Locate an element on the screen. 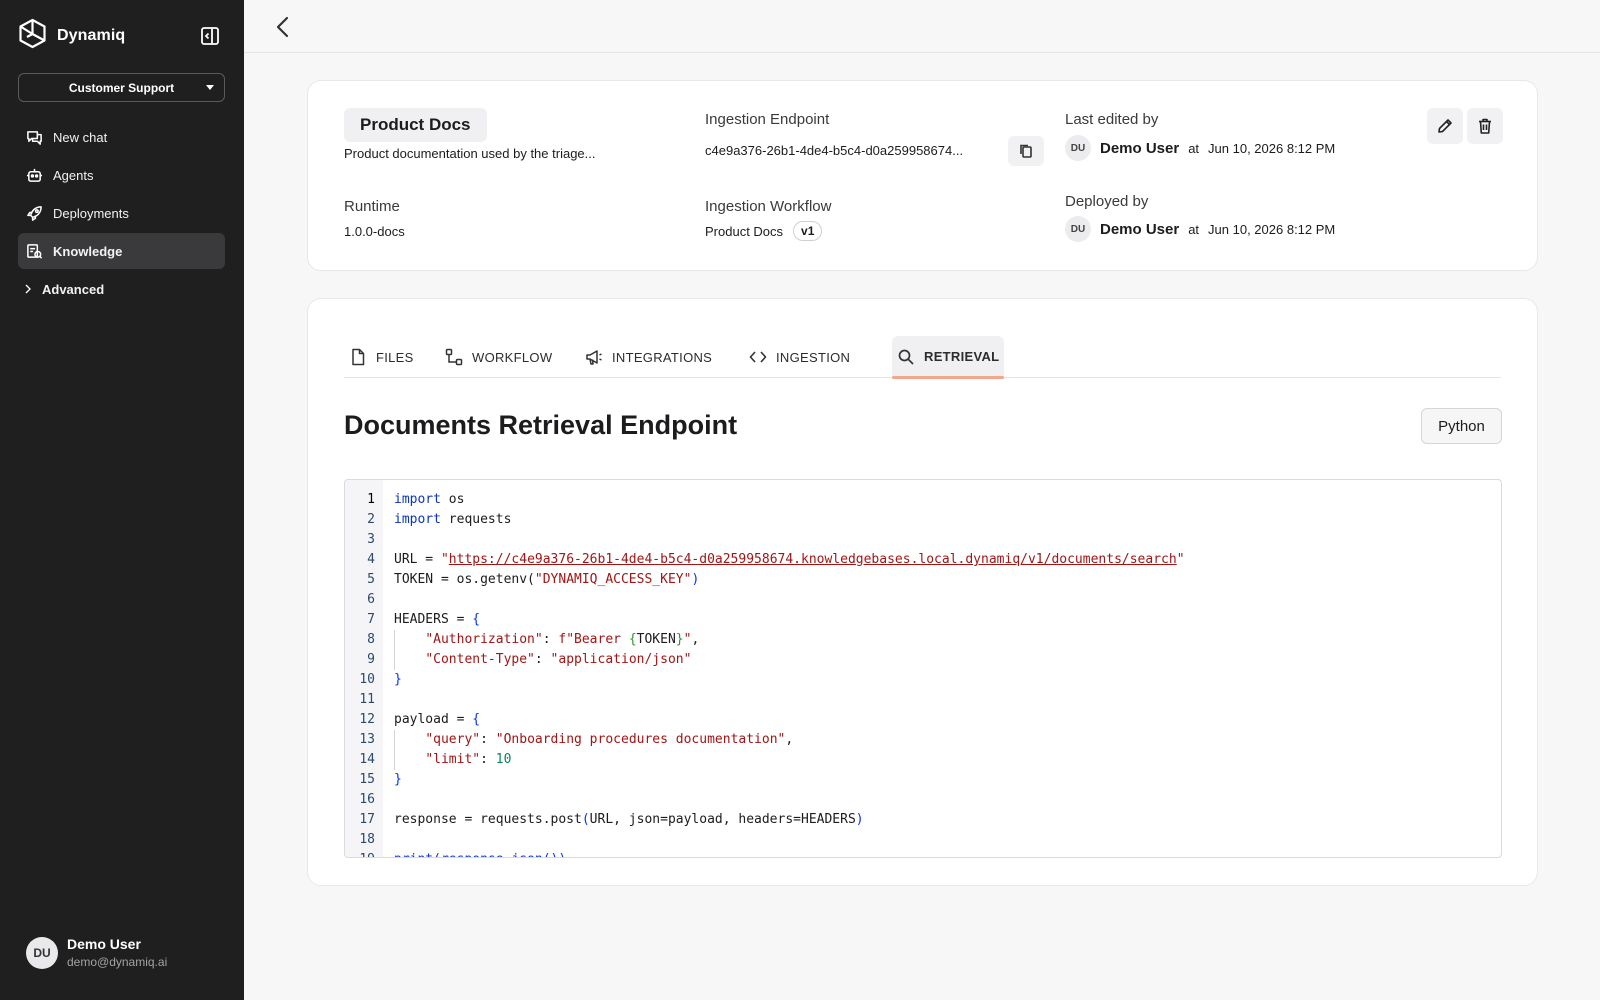 The height and width of the screenshot is (1000, 1600). sidebar-item-agents: Agents is located at coordinates (121, 175).